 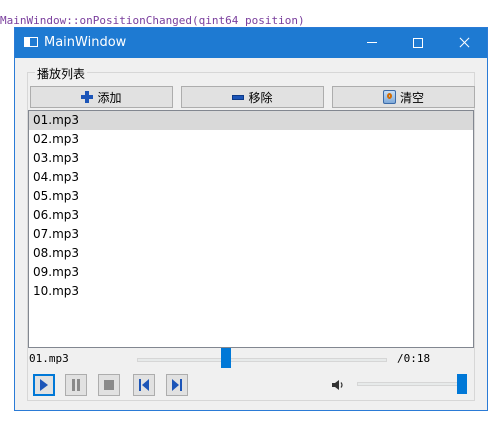 I want to click on playlist-item: 01.mp3, so click(x=251, y=120).